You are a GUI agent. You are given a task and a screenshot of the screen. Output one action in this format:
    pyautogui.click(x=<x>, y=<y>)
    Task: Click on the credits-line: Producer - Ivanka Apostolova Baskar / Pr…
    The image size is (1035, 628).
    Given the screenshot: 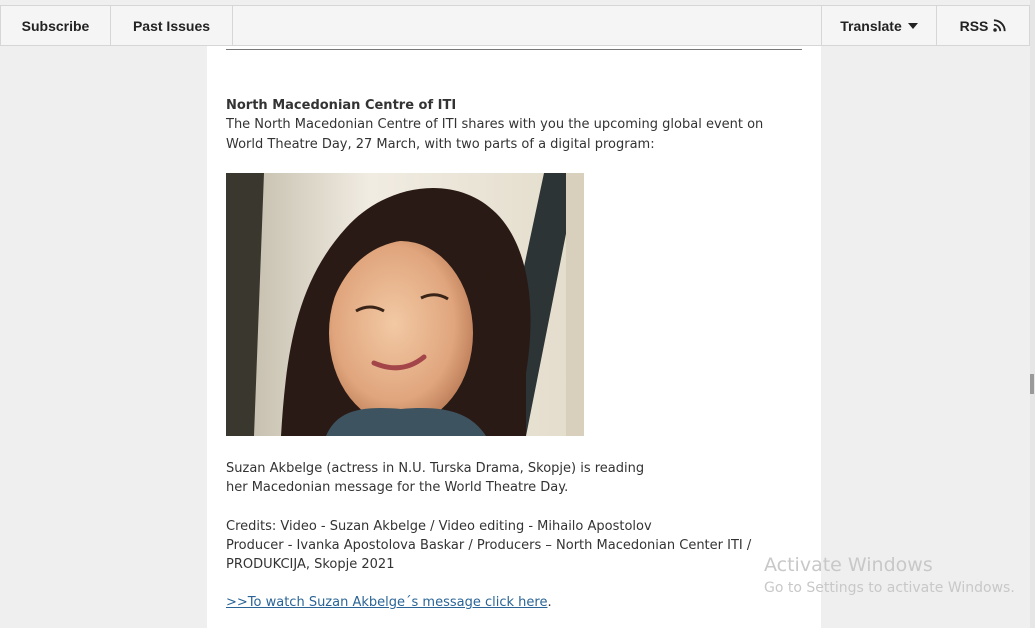 What is the action you would take?
    pyautogui.click(x=489, y=545)
    